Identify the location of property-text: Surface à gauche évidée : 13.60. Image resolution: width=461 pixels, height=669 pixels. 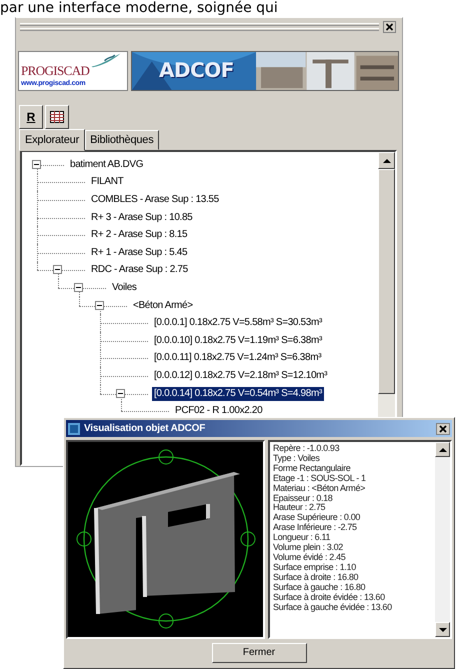
(333, 607).